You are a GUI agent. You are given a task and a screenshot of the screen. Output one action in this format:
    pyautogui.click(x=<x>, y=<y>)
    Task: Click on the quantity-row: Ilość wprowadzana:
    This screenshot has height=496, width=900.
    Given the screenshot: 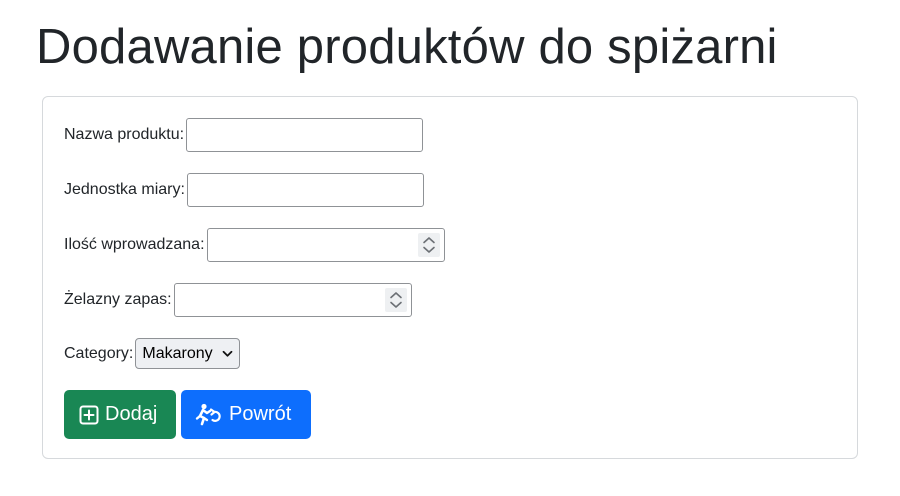 What is the action you would take?
    pyautogui.click(x=254, y=245)
    